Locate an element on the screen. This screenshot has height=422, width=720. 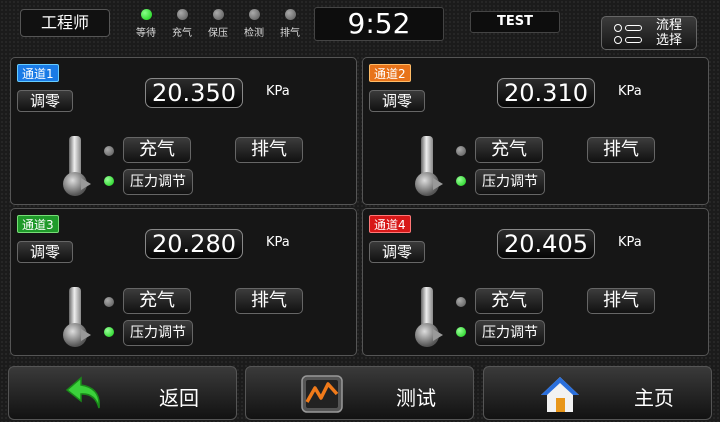
flow-select-label: 流程 选择 is located at coordinates (668, 33).